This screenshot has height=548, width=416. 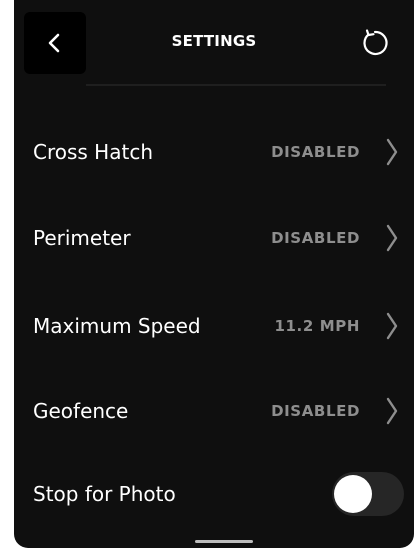 What do you see at coordinates (214, 494) in the screenshot?
I see `setting-row-stop-for-photo: Stop for Photo` at bounding box center [214, 494].